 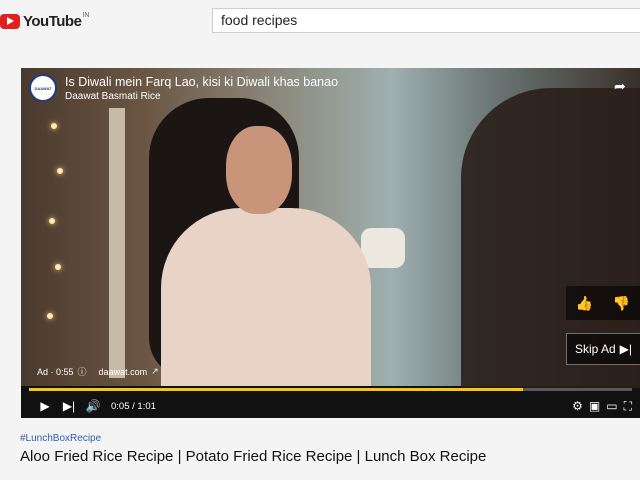 What do you see at coordinates (622, 86) in the screenshot?
I see `share-icon: ➦` at bounding box center [622, 86].